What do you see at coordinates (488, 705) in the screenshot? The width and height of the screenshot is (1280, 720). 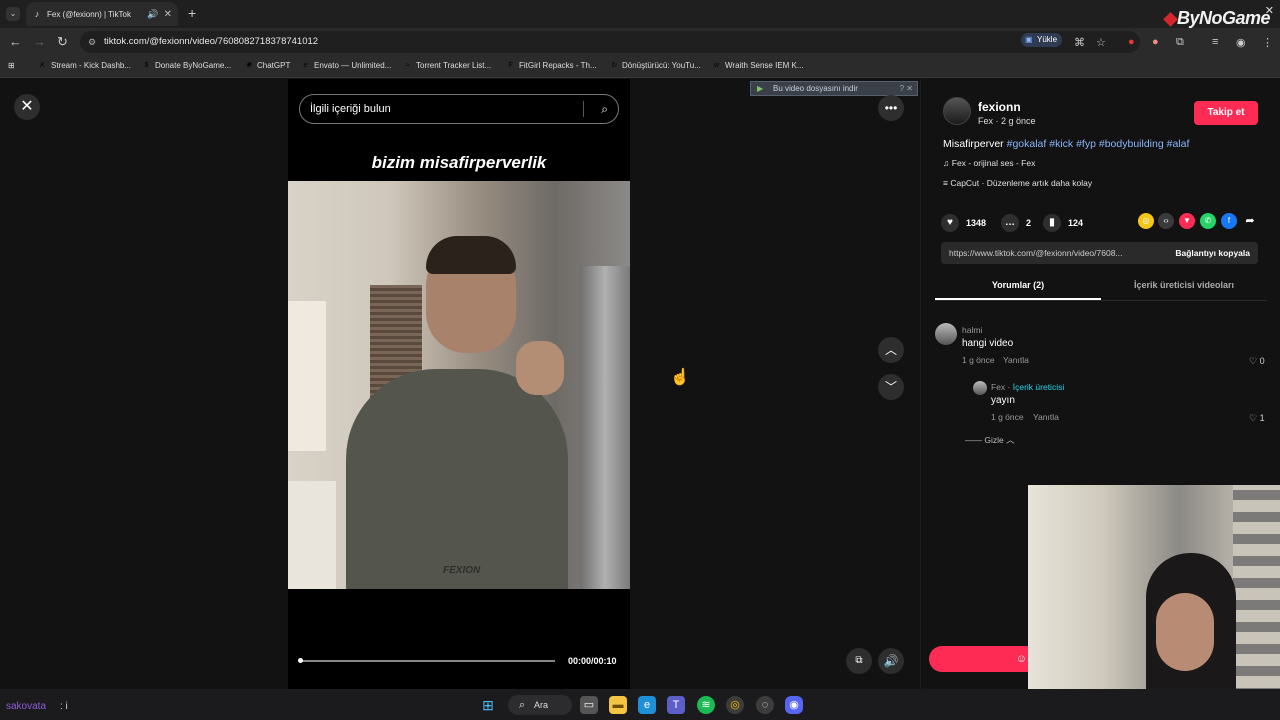 I see `windows-start-icon: ⊞` at bounding box center [488, 705].